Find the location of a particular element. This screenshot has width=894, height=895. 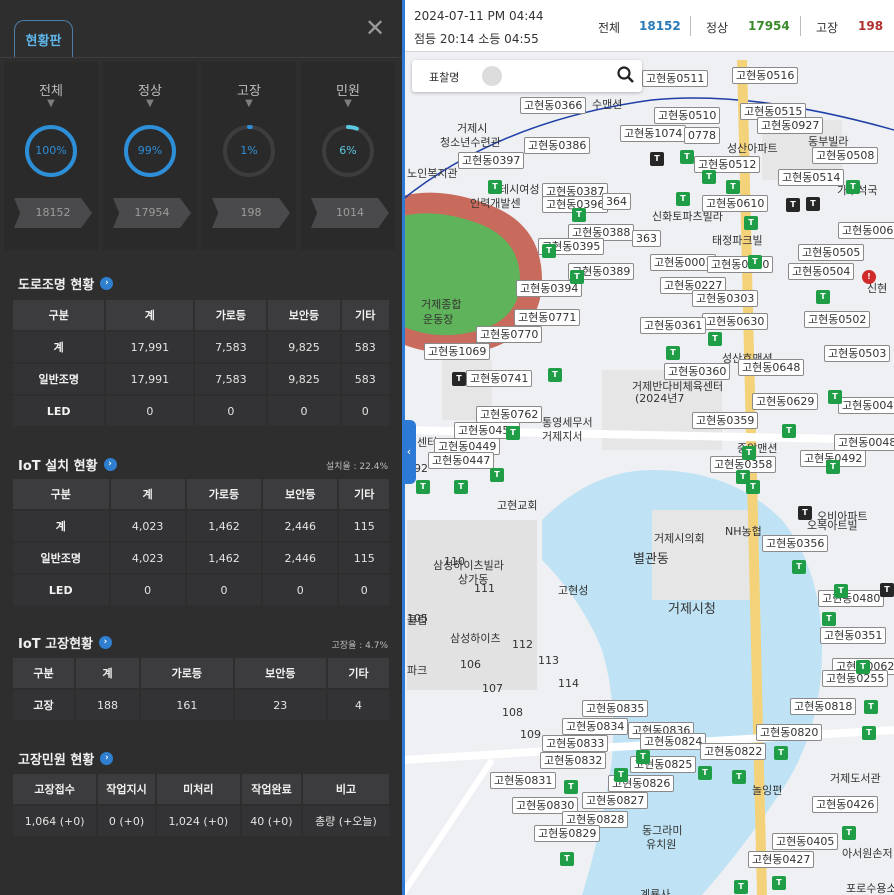

streetlight-tag: 고현동0629 is located at coordinates (785, 401).